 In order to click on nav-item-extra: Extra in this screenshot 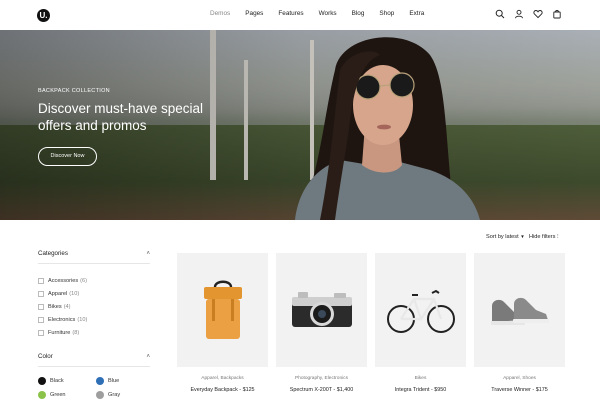, I will do `click(416, 13)`.